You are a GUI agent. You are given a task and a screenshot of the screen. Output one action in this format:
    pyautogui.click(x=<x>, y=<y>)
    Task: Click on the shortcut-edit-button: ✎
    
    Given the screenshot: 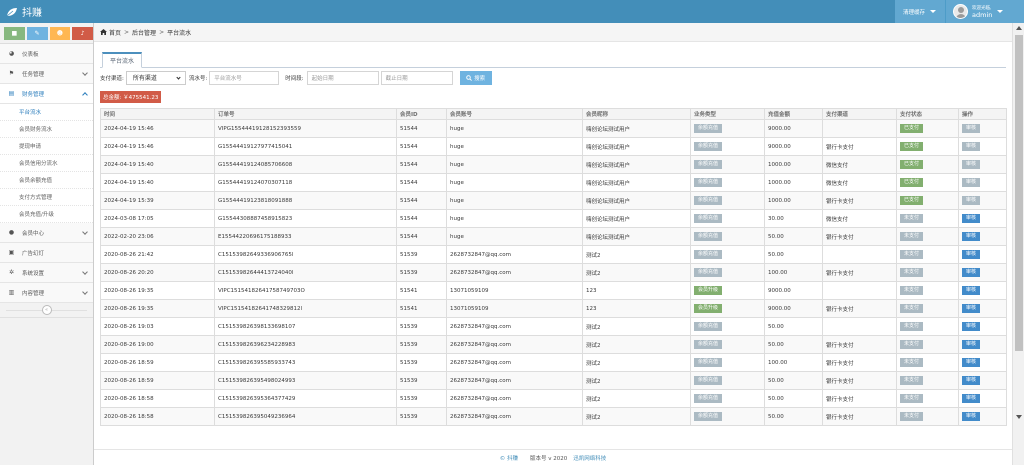 What is the action you would take?
    pyautogui.click(x=37, y=33)
    